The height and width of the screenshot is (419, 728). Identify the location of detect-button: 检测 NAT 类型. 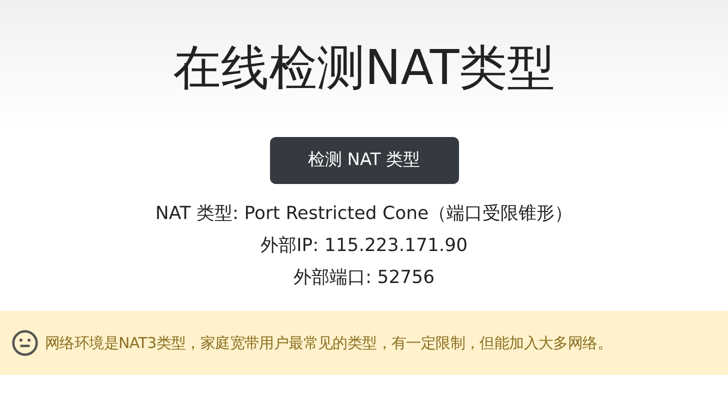
(364, 160).